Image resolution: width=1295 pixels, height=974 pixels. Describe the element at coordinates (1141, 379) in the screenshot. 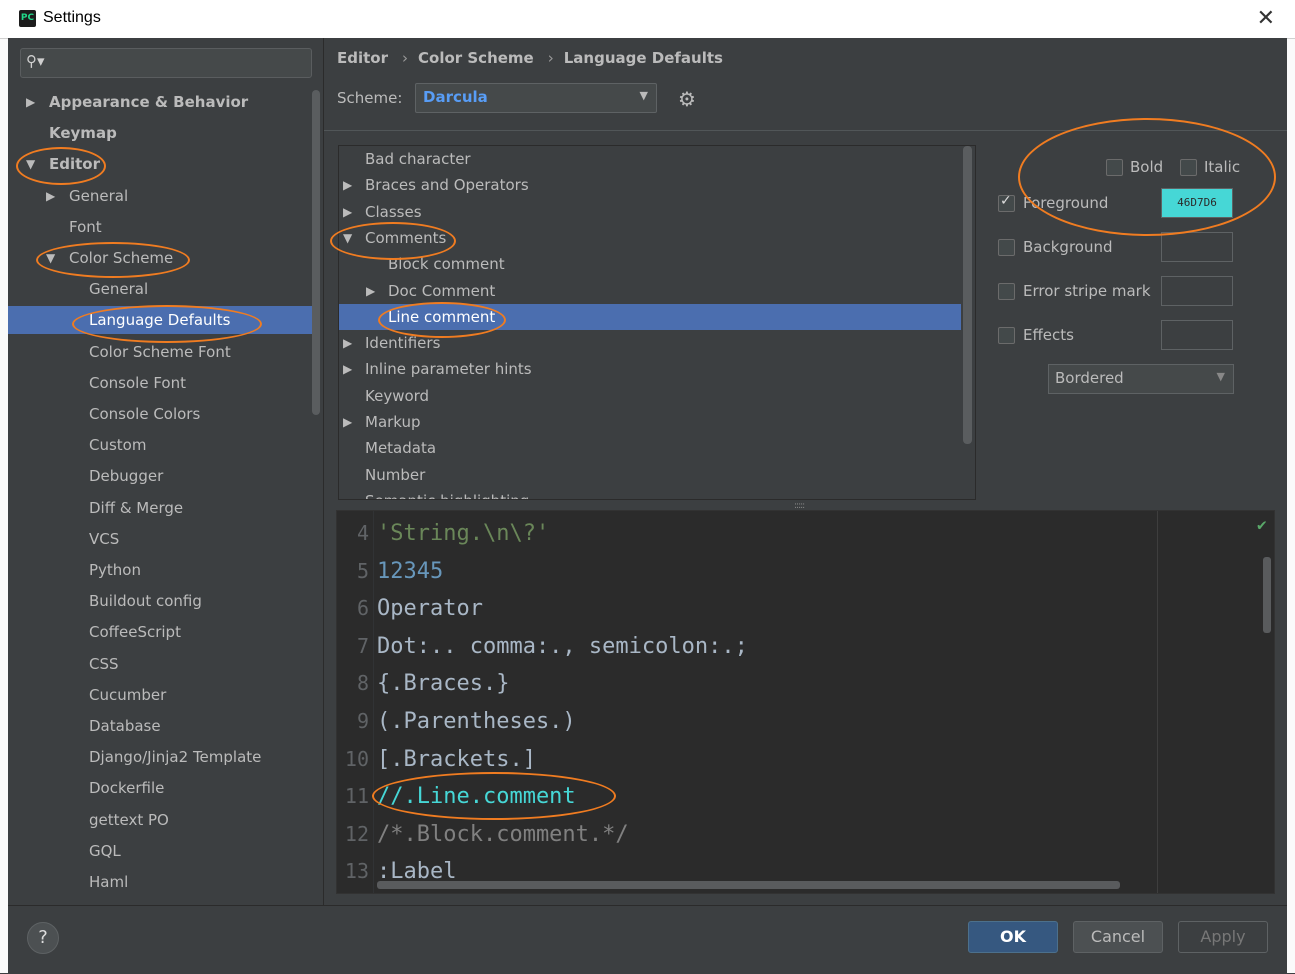

I see `effect-type-select: Bordered ▼` at that location.